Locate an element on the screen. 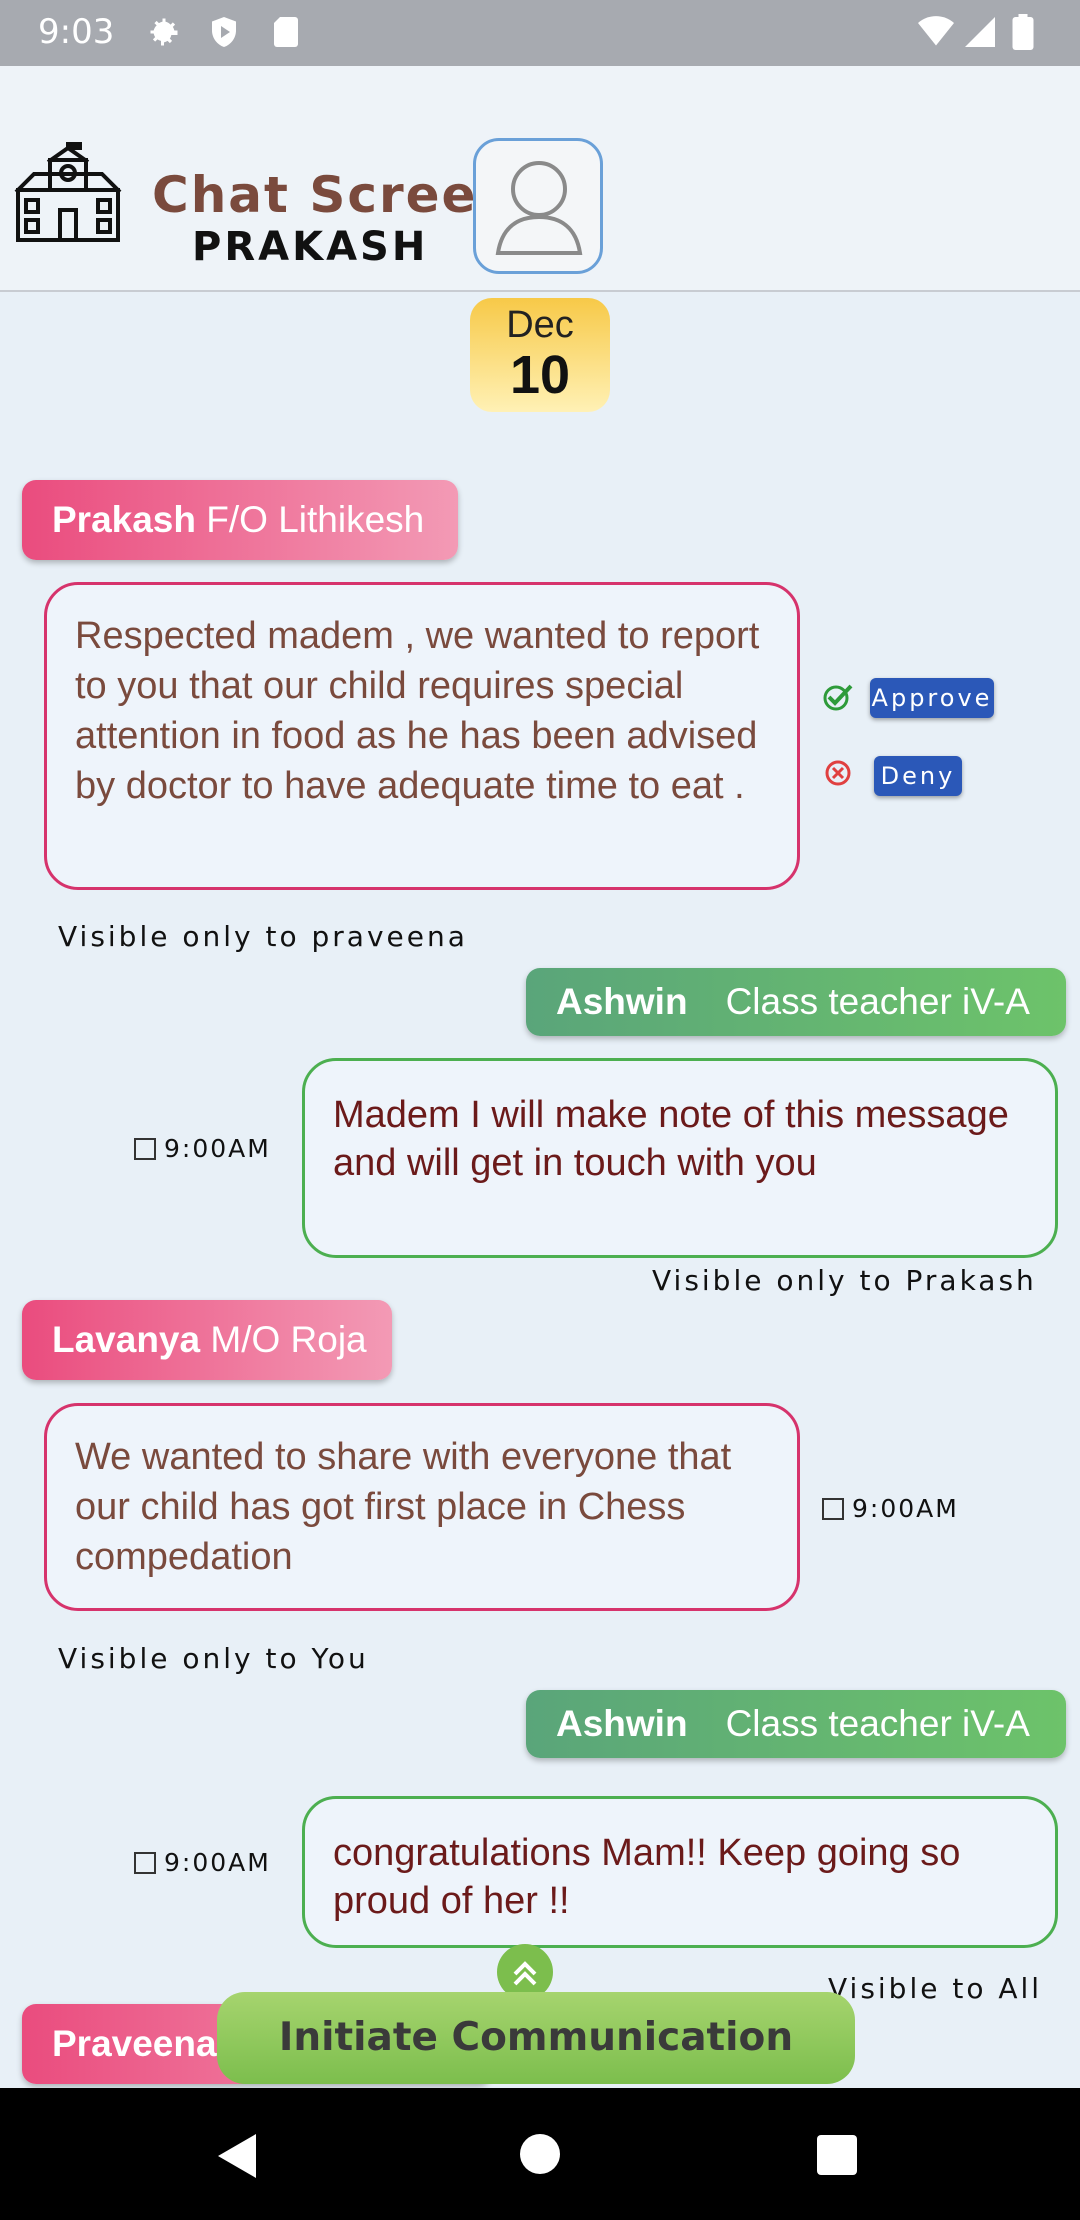  battery-icon is located at coordinates (1023, 32).